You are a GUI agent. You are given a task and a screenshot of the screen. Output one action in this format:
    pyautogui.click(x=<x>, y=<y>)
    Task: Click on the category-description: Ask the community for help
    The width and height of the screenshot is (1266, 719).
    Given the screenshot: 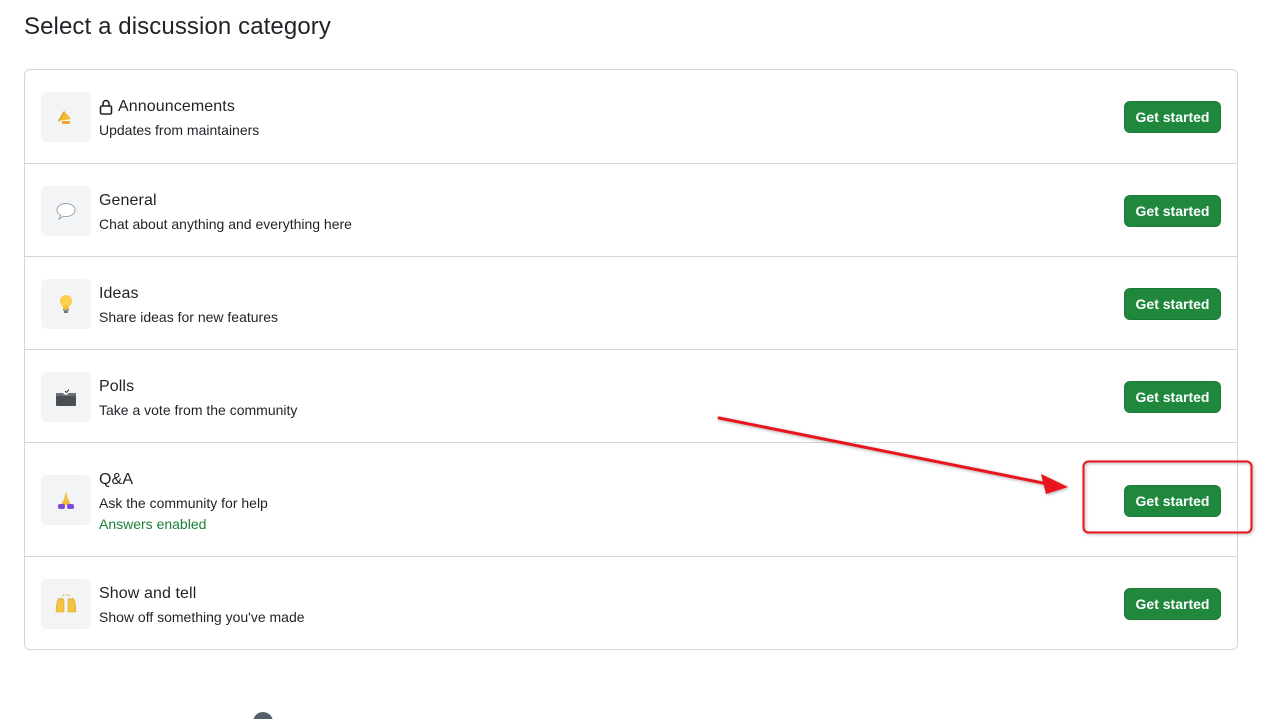 What is the action you would take?
    pyautogui.click(x=183, y=503)
    